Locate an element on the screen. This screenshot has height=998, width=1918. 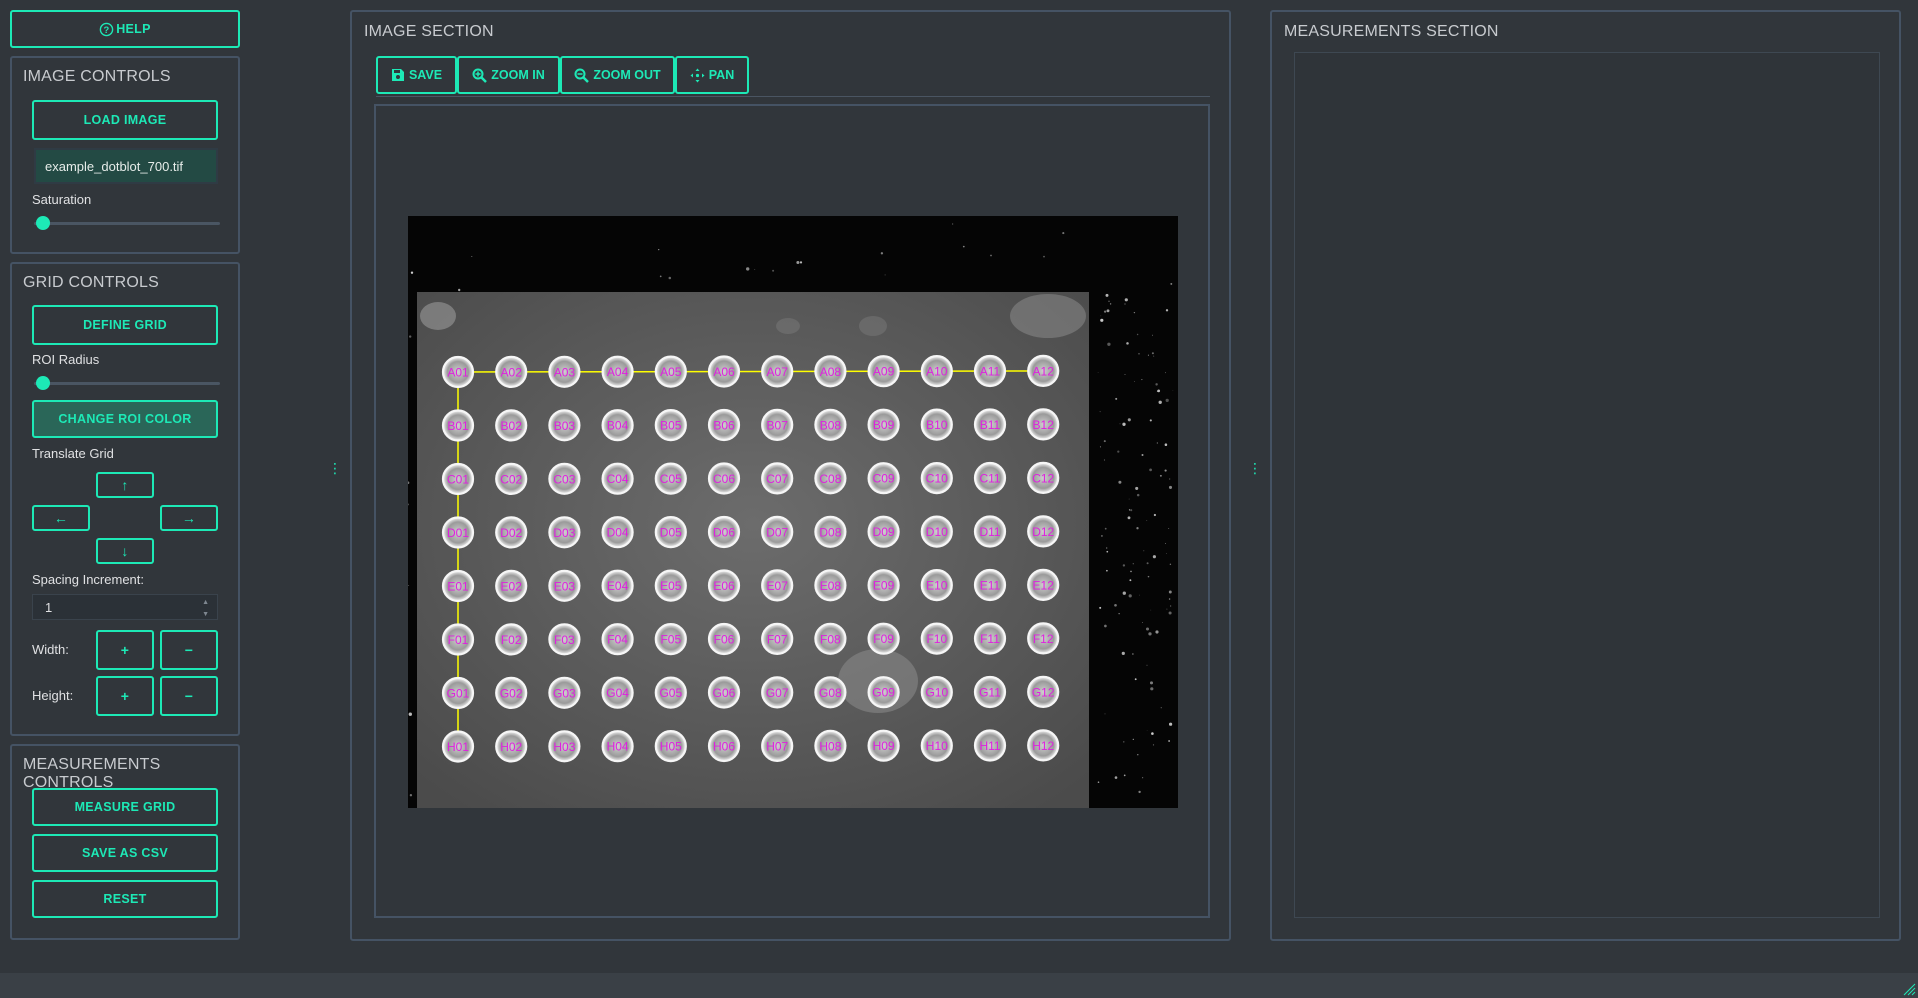
translate-right-button: → is located at coordinates (189, 518).